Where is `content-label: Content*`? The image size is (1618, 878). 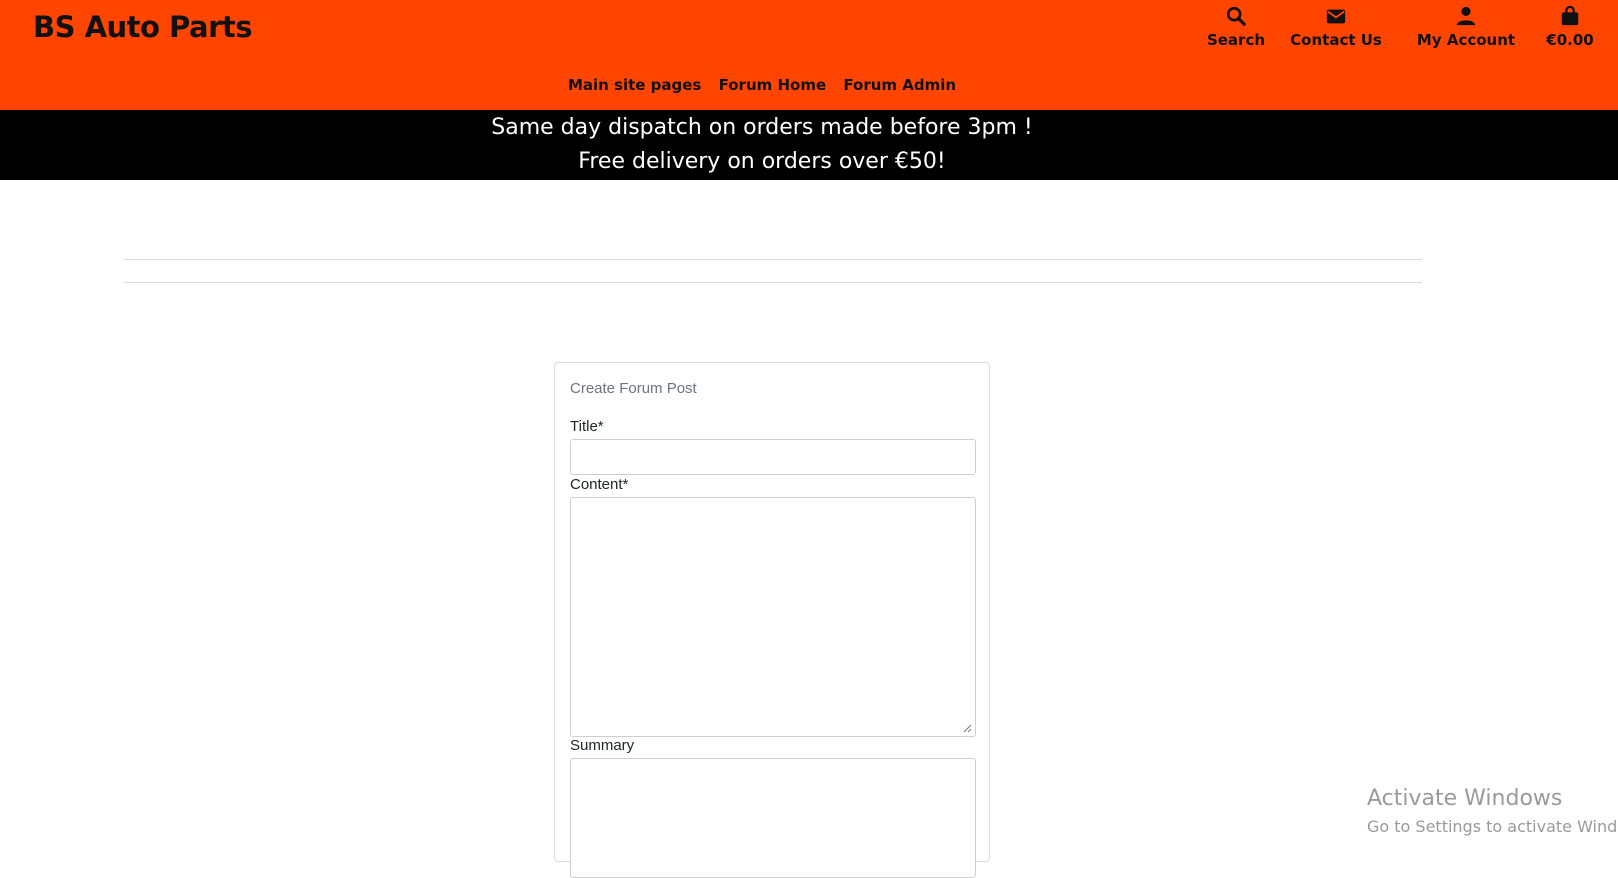 content-label: Content* is located at coordinates (599, 484).